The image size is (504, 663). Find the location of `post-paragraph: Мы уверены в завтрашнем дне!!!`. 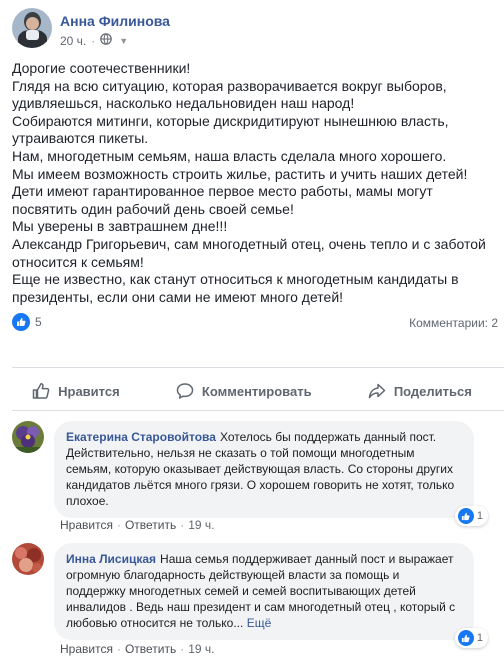

post-paragraph: Мы уверены в завтрашнем дне!!! is located at coordinates (120, 226).